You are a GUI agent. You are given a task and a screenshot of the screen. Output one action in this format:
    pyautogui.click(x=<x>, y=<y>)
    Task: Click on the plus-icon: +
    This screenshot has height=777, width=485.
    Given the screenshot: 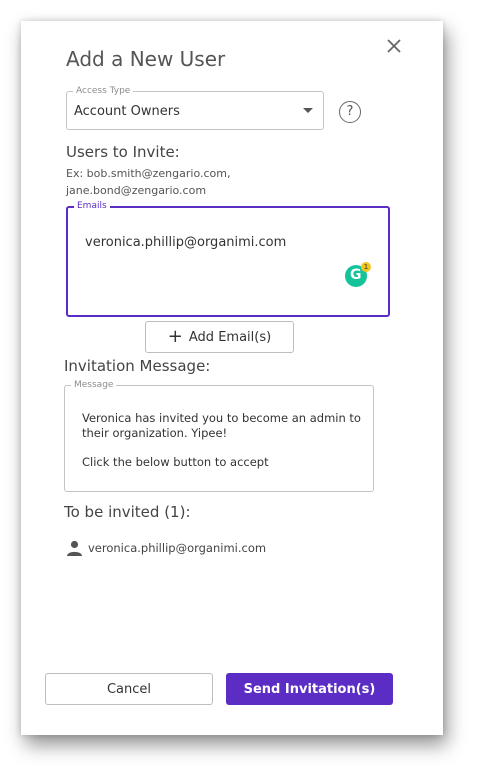 What is the action you would take?
    pyautogui.click(x=175, y=336)
    